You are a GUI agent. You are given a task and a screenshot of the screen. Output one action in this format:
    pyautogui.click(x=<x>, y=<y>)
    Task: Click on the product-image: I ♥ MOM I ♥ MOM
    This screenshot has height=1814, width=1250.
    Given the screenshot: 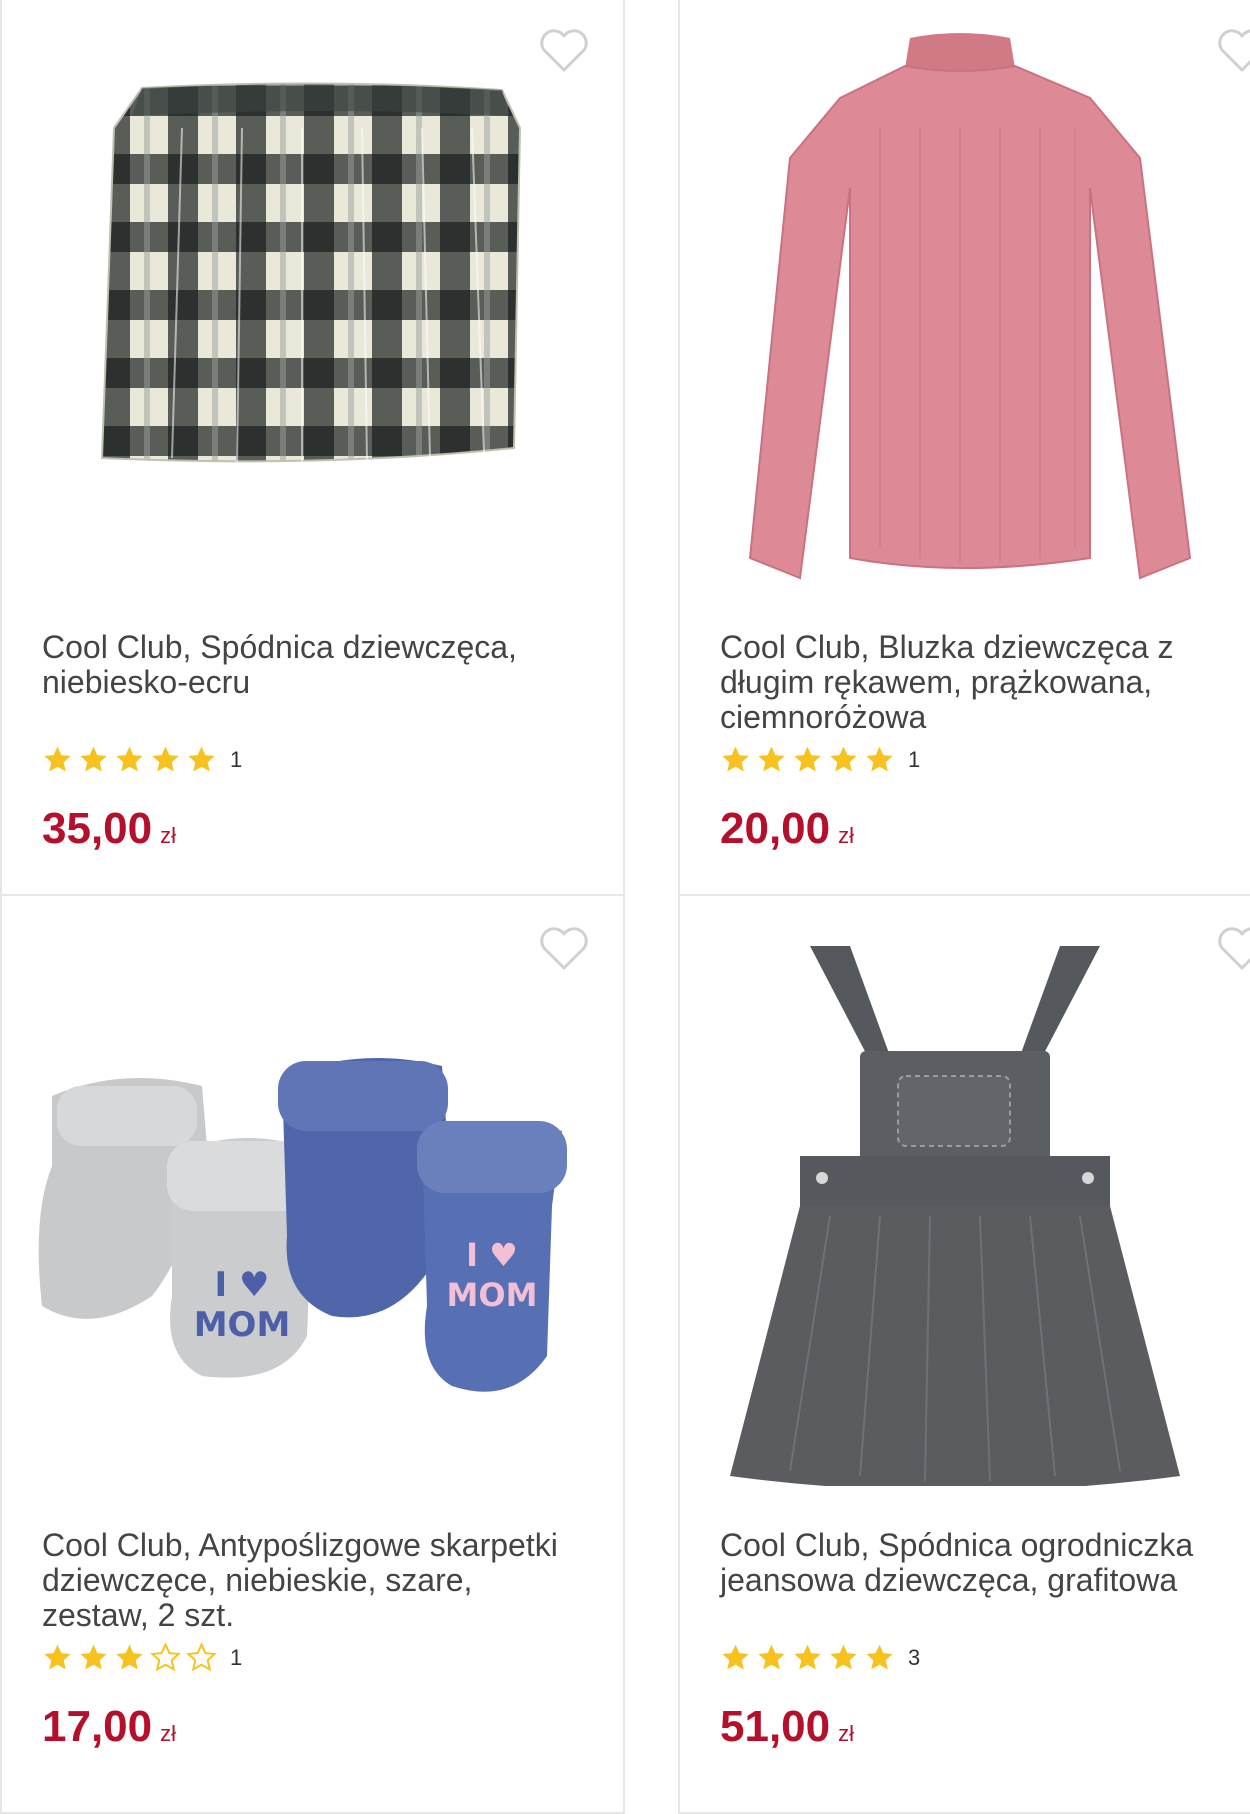 What is the action you would take?
    pyautogui.click(x=312, y=1201)
    